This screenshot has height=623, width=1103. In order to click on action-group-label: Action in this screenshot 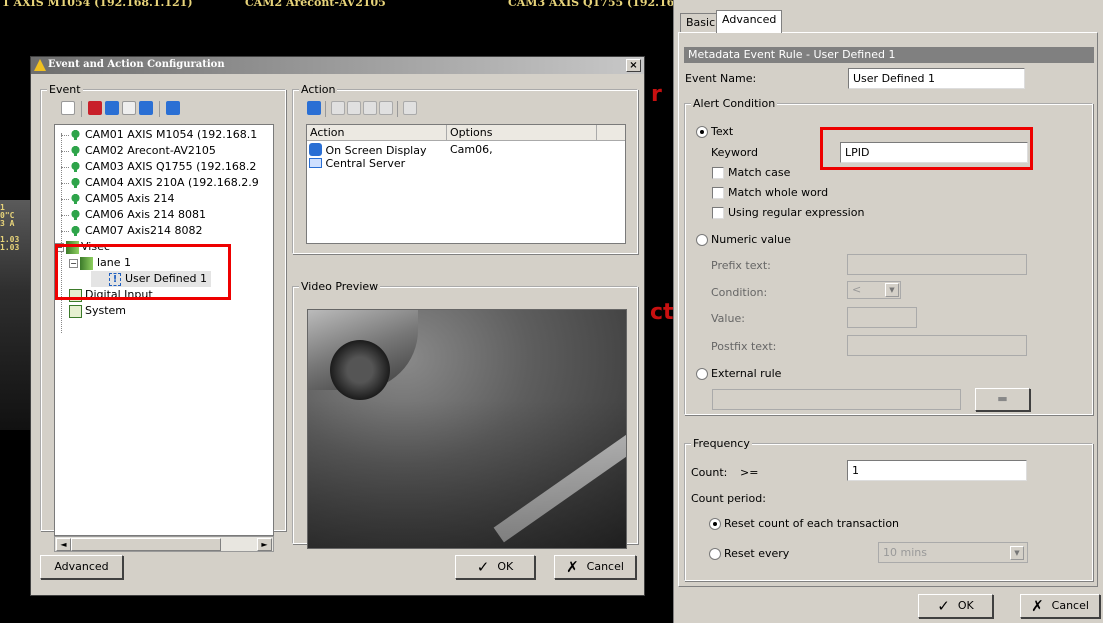, I will do `click(318, 89)`.